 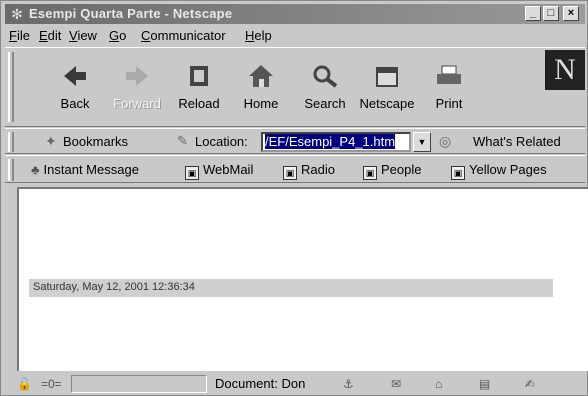 I want to click on chevron-down-icon: ▼, so click(x=422, y=142).